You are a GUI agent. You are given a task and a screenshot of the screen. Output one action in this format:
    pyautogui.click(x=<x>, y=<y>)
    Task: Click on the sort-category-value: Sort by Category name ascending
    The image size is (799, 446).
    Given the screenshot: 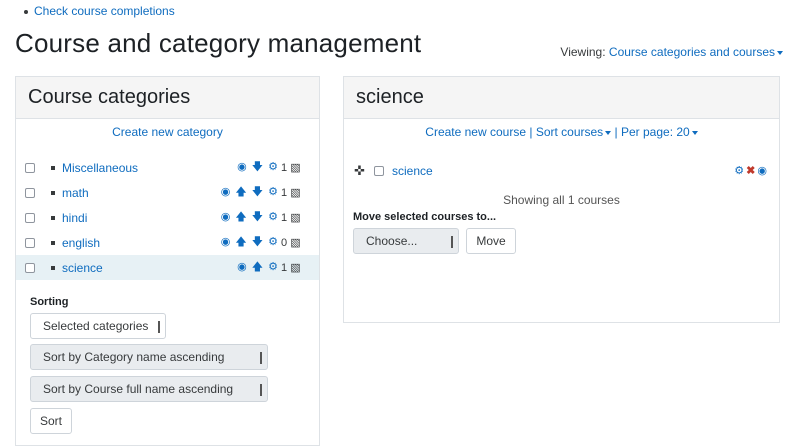 What is the action you would take?
    pyautogui.click(x=134, y=357)
    